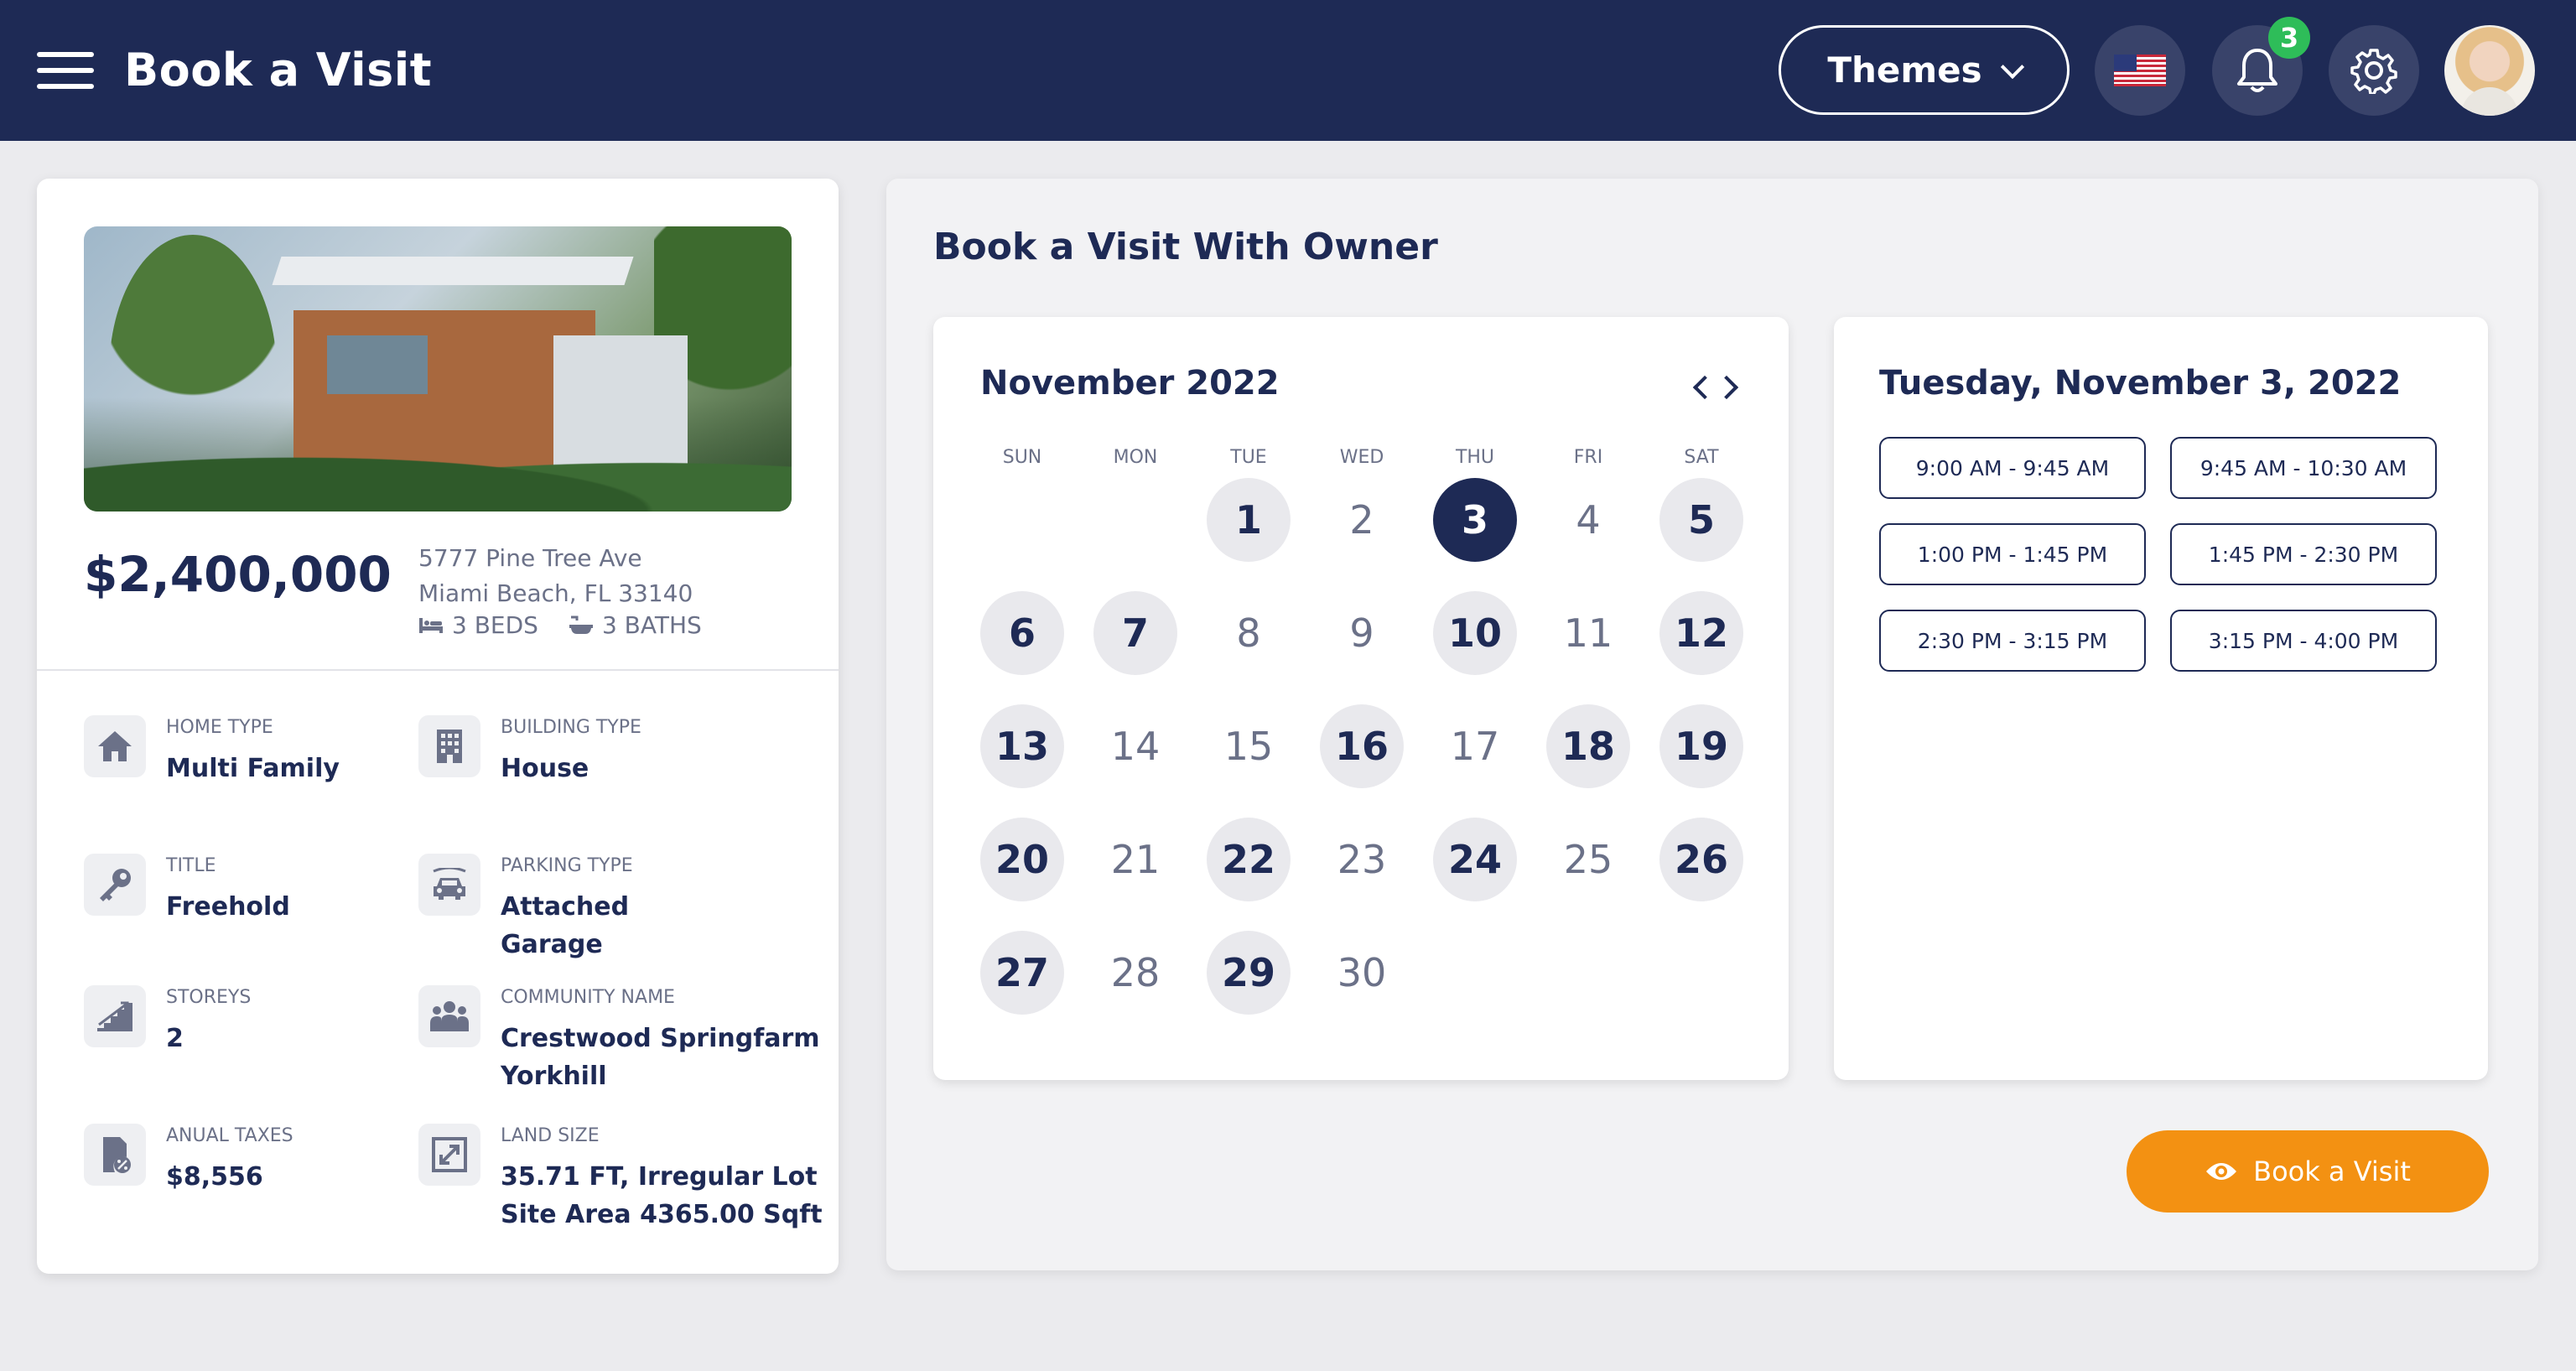 Image resolution: width=2576 pixels, height=1371 pixels. What do you see at coordinates (1701, 633) in the screenshot?
I see `calendar-day: 12` at bounding box center [1701, 633].